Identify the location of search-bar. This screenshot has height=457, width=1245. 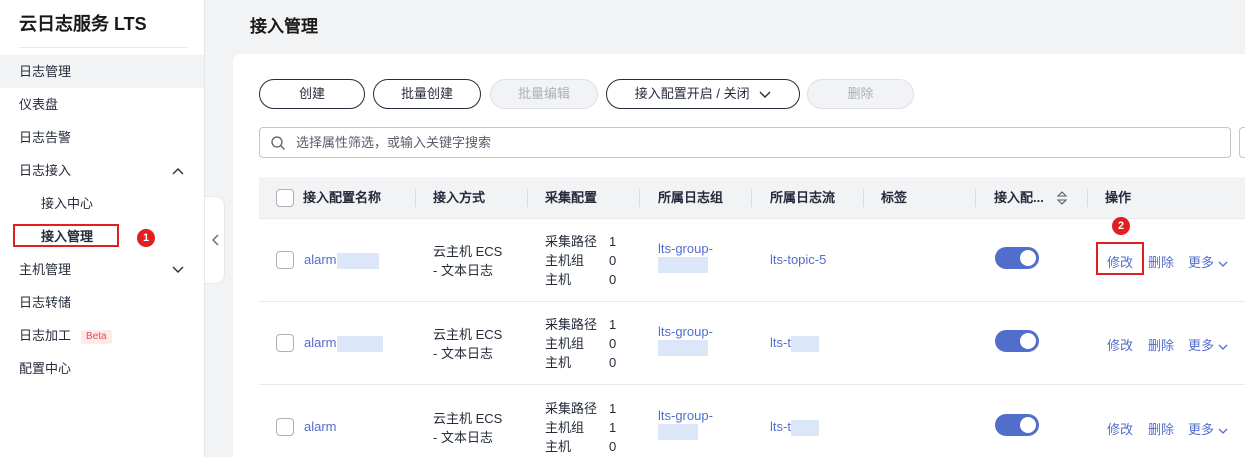
(745, 142).